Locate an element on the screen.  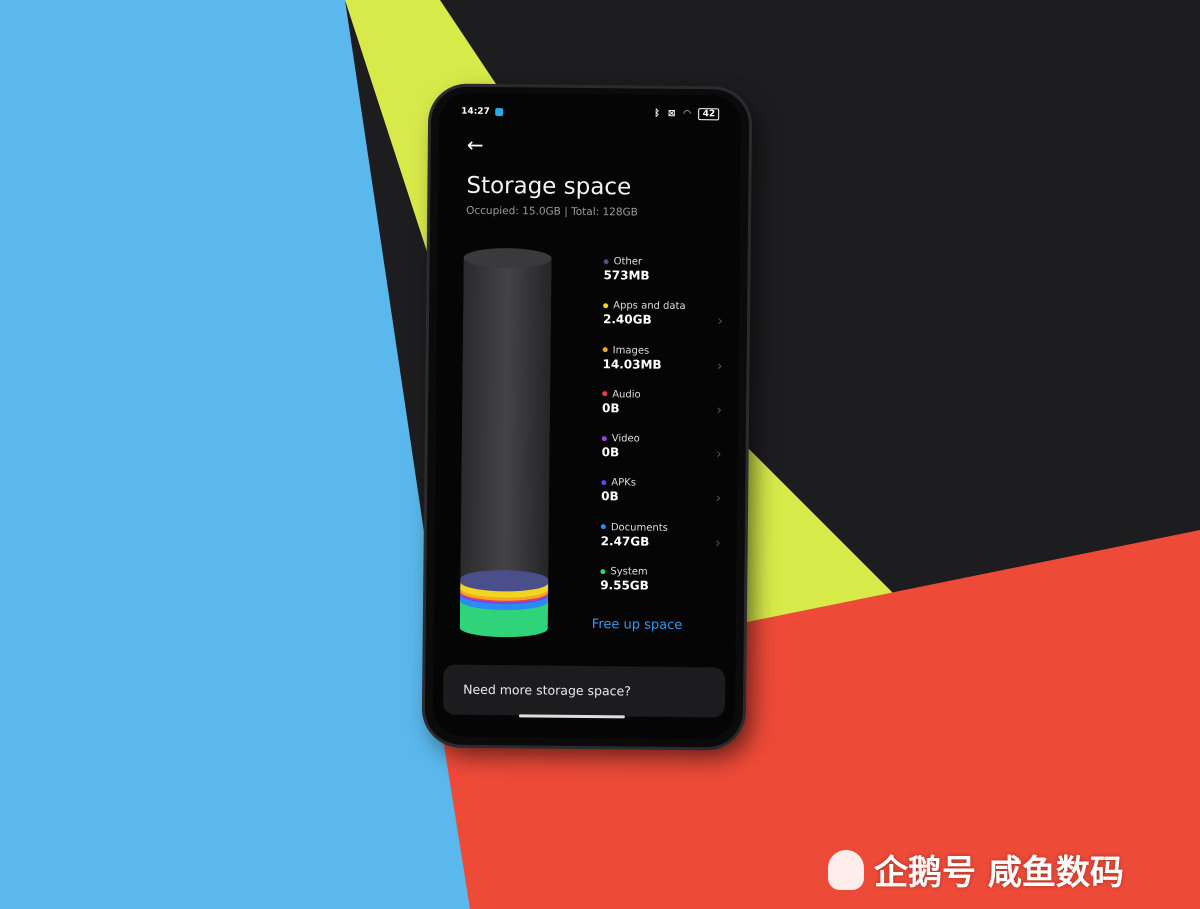
notification-icon is located at coordinates (498, 111).